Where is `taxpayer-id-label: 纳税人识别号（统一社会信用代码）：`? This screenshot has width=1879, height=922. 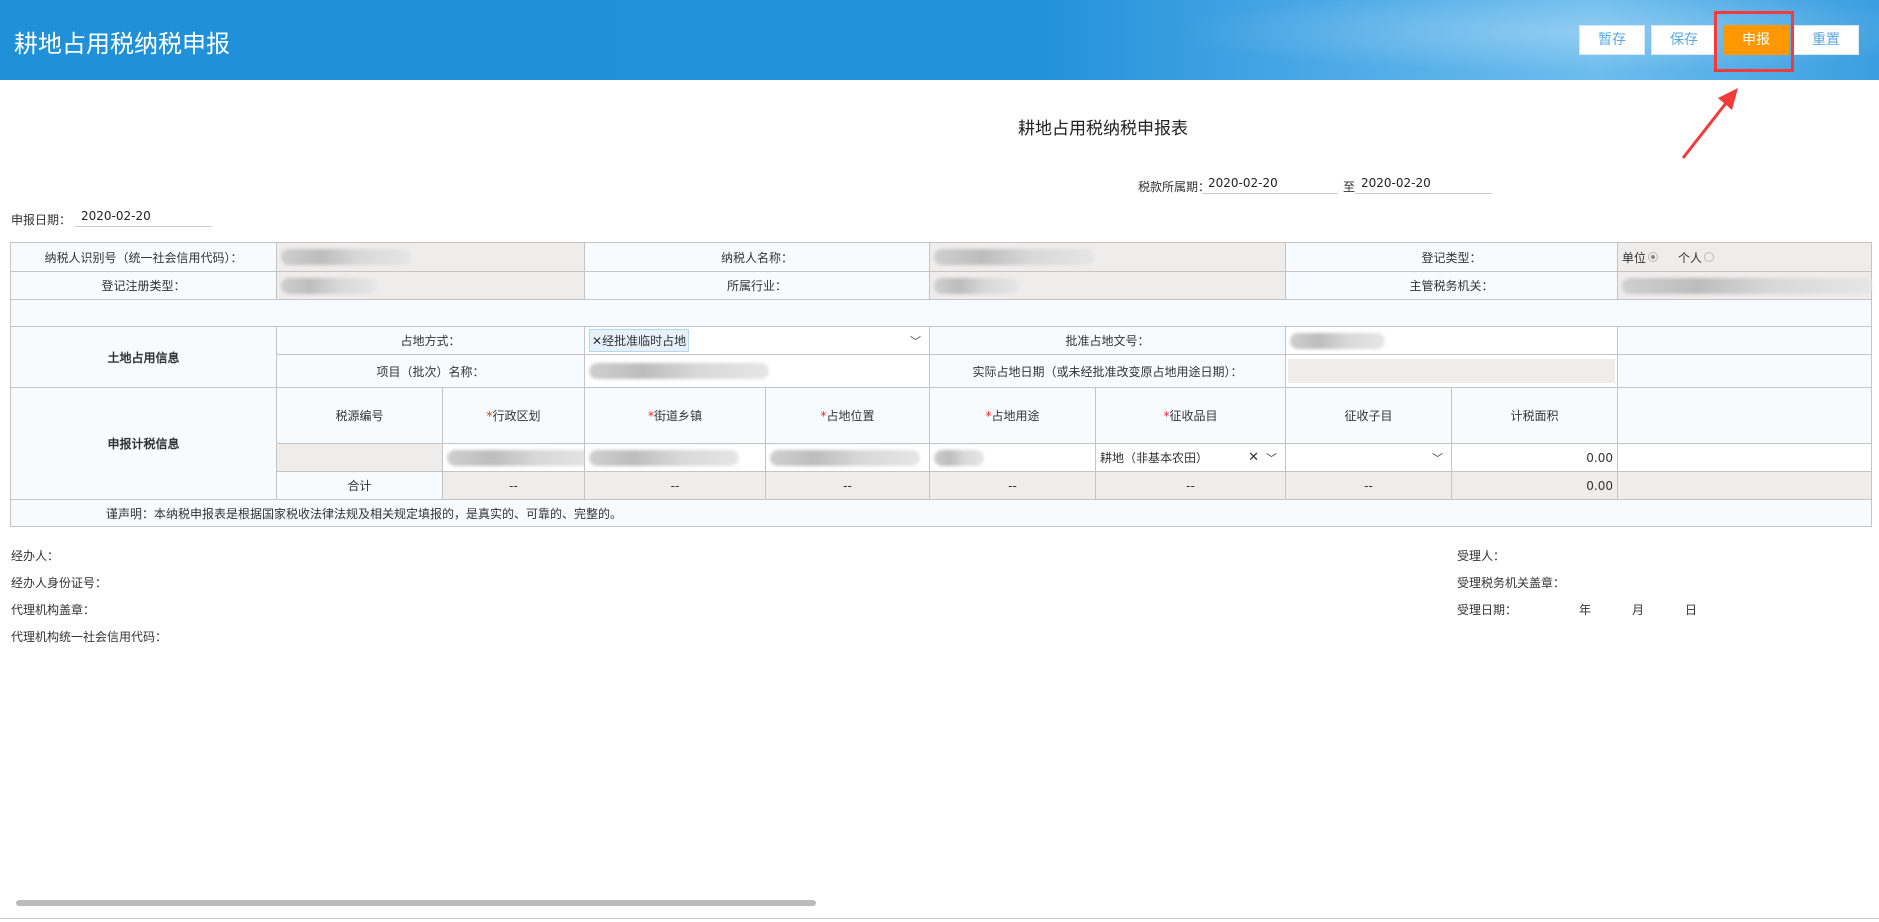
taxpayer-id-label: 纳税人识别号（统一社会信用代码）： is located at coordinates (143, 257).